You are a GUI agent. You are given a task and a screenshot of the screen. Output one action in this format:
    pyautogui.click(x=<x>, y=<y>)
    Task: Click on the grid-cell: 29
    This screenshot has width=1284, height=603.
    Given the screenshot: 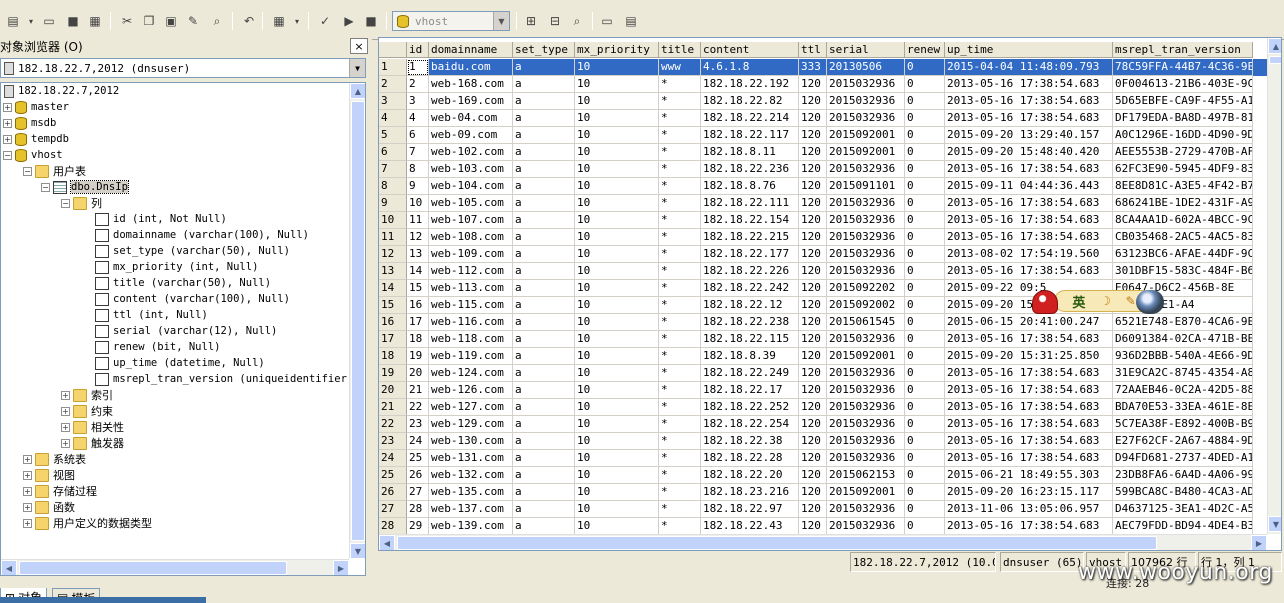 What is the action you would take?
    pyautogui.click(x=418, y=526)
    